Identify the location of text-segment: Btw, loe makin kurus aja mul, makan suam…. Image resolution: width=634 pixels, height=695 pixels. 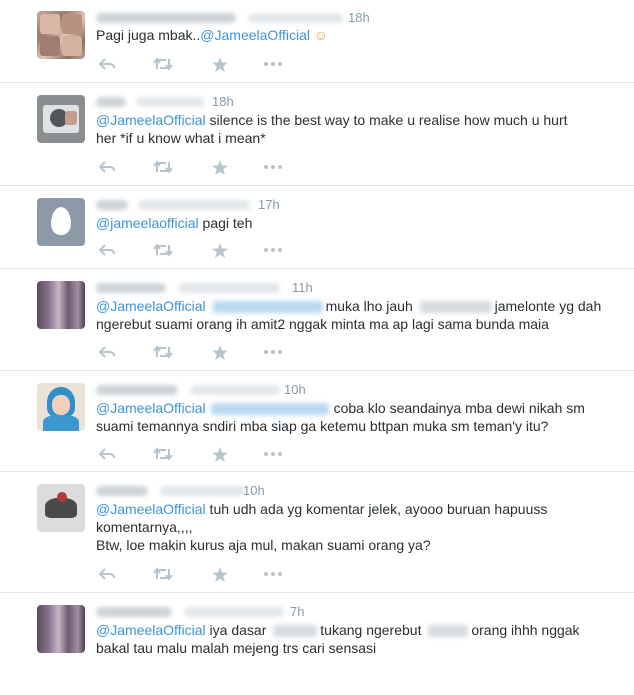
(263, 545).